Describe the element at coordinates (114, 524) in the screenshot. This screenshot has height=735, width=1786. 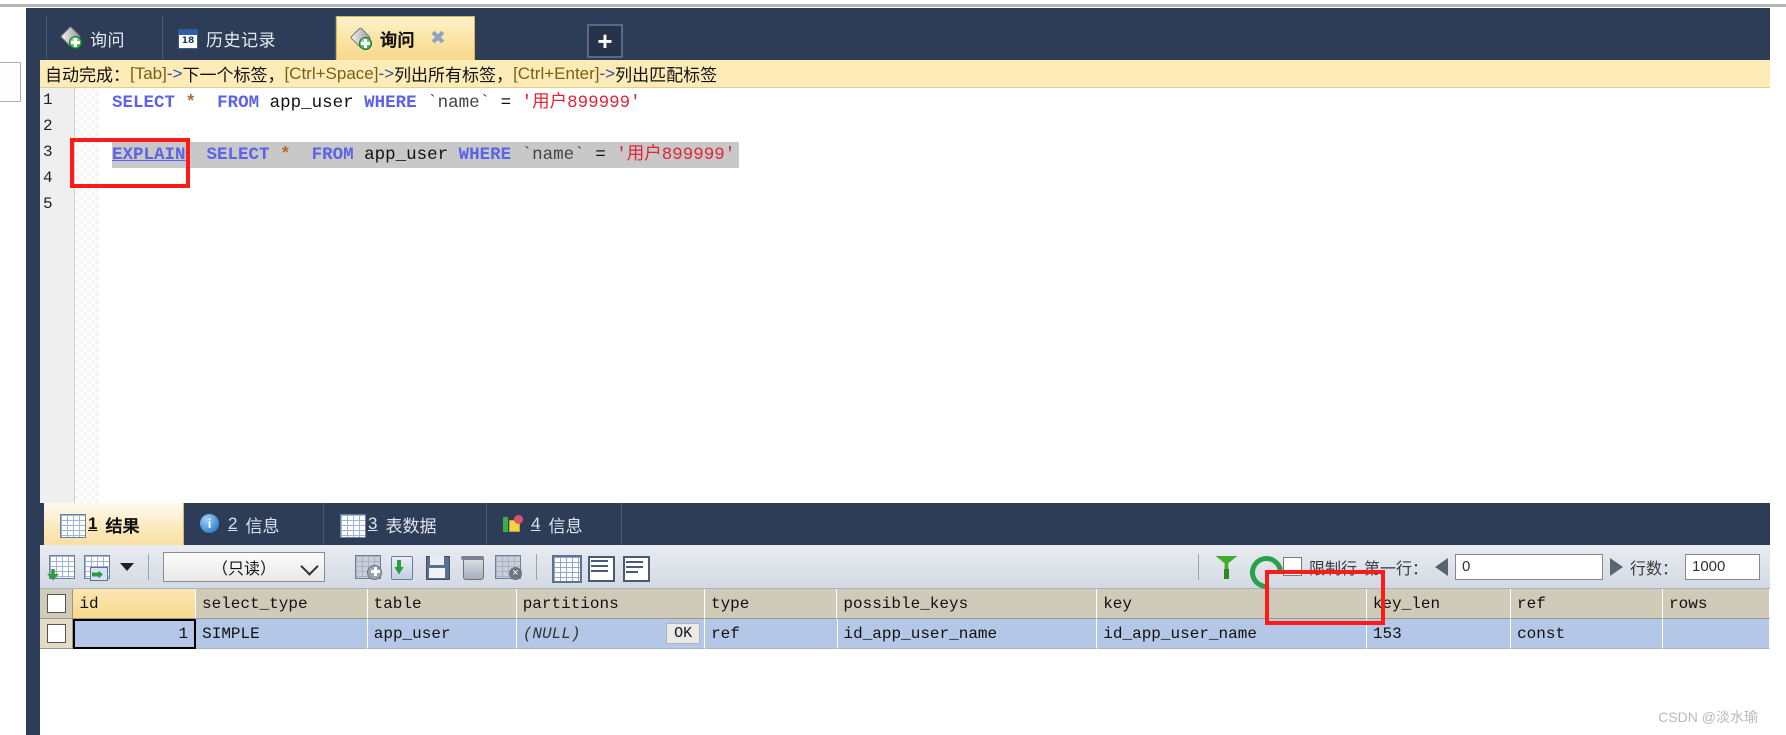
I see `result-tab-1-results: 1 结果` at that location.